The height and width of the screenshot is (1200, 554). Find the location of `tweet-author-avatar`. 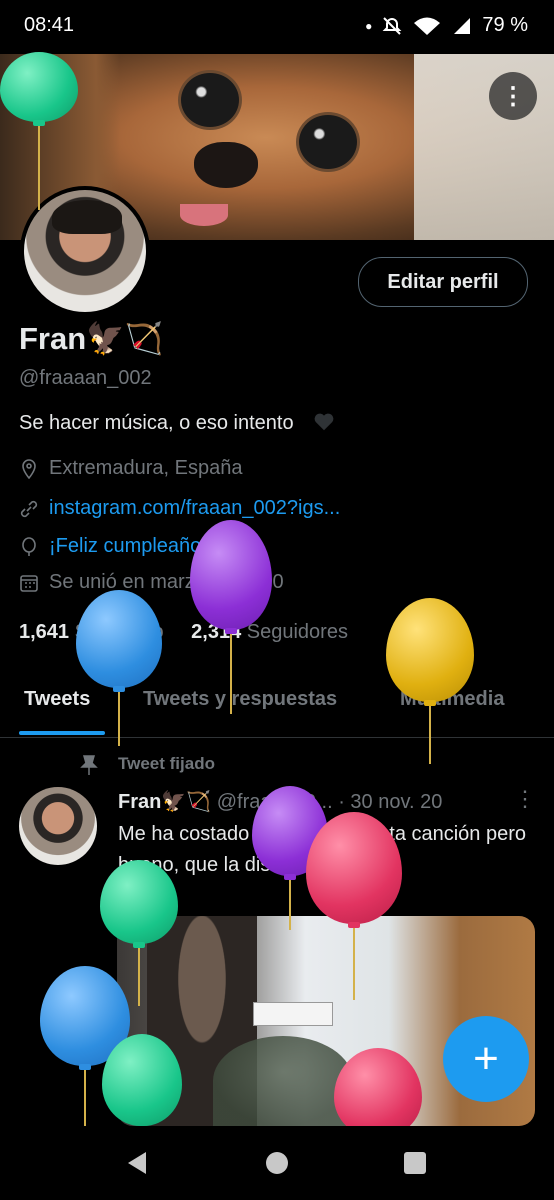

tweet-author-avatar is located at coordinates (58, 826).